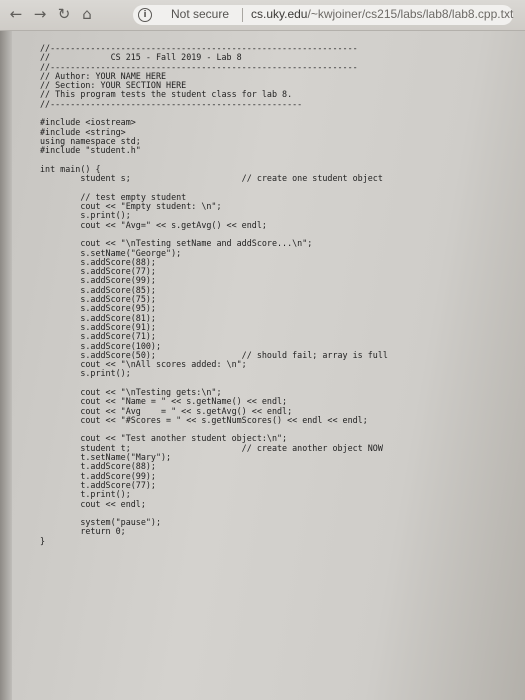 The width and height of the screenshot is (525, 700). What do you see at coordinates (200, 14) in the screenshot?
I see `security-label: Not secure` at bounding box center [200, 14].